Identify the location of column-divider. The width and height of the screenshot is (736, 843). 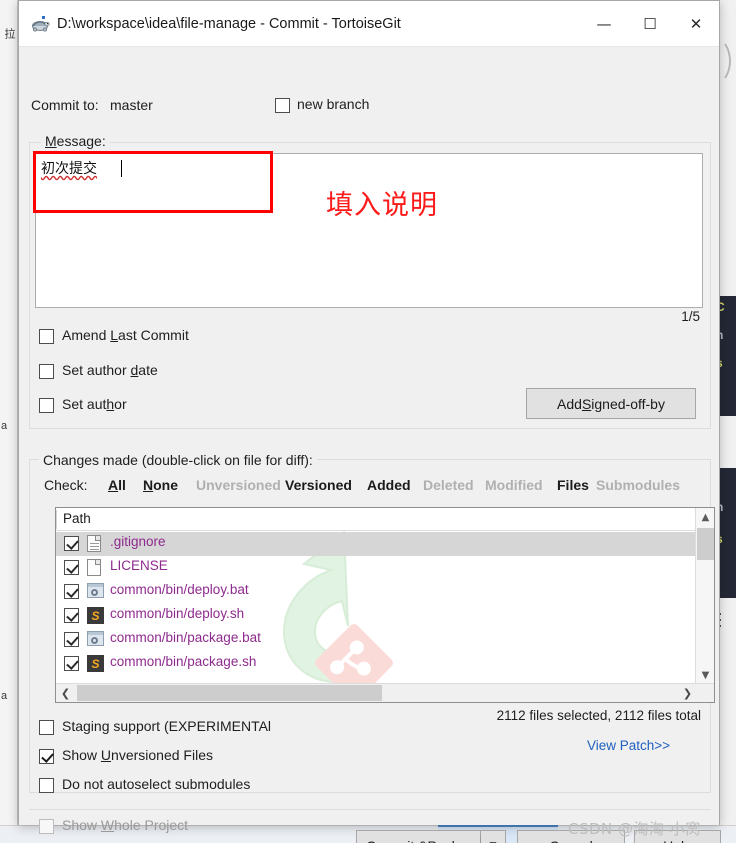
(56, 519).